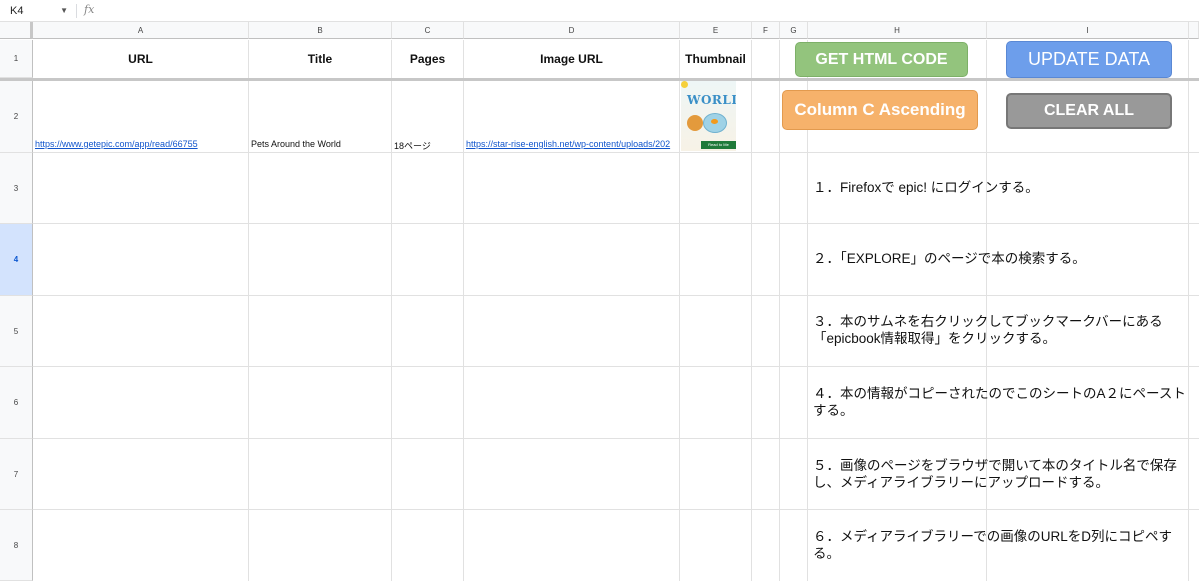 The width and height of the screenshot is (1199, 581). What do you see at coordinates (16, 474) in the screenshot?
I see `row-header-7: 7` at bounding box center [16, 474].